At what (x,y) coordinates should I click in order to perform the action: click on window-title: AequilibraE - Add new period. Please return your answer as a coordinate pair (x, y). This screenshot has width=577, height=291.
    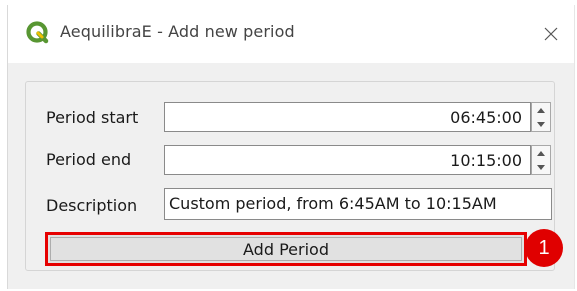
    Looking at the image, I should click on (177, 31).